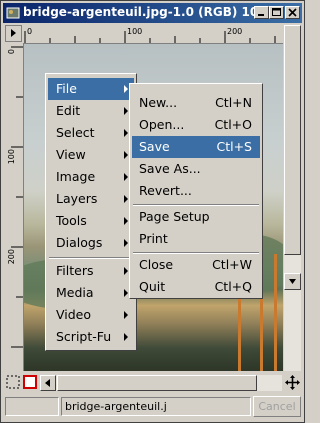 Image resolution: width=320 pixels, height=423 pixels. What do you see at coordinates (261, 15) in the screenshot?
I see `minimize-icon` at bounding box center [261, 15].